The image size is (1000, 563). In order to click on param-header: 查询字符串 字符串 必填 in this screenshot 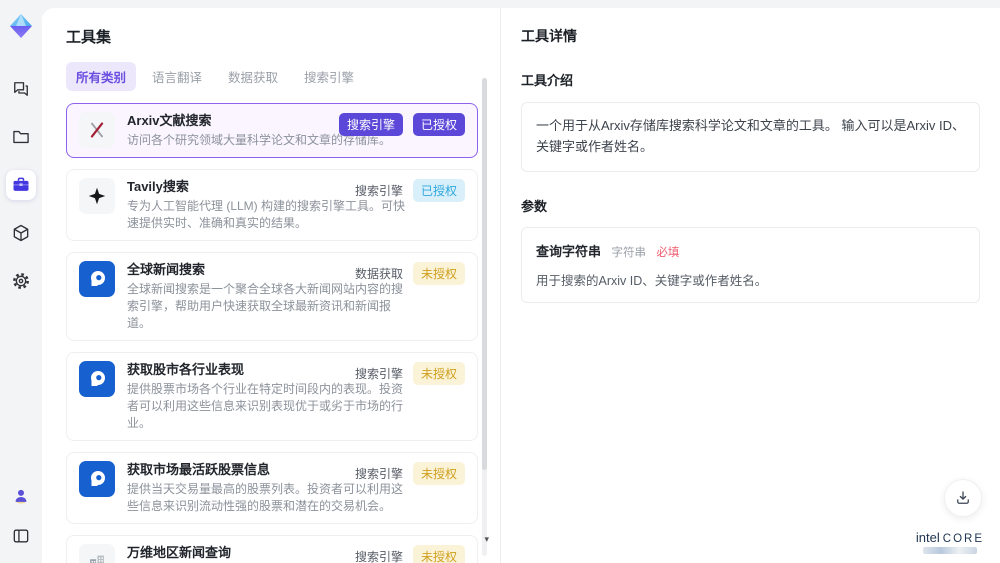, I will do `click(750, 251)`.